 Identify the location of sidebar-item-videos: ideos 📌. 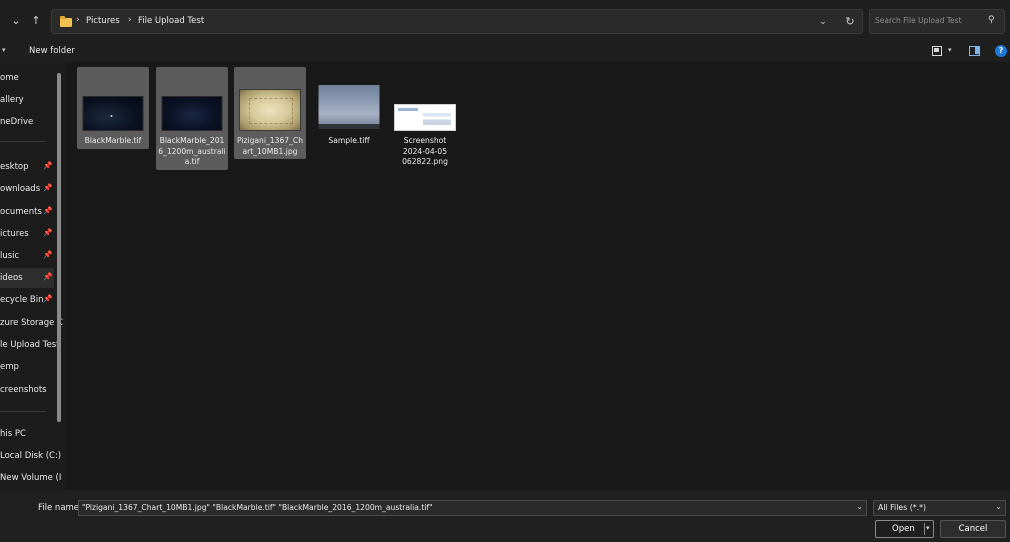
(27, 278).